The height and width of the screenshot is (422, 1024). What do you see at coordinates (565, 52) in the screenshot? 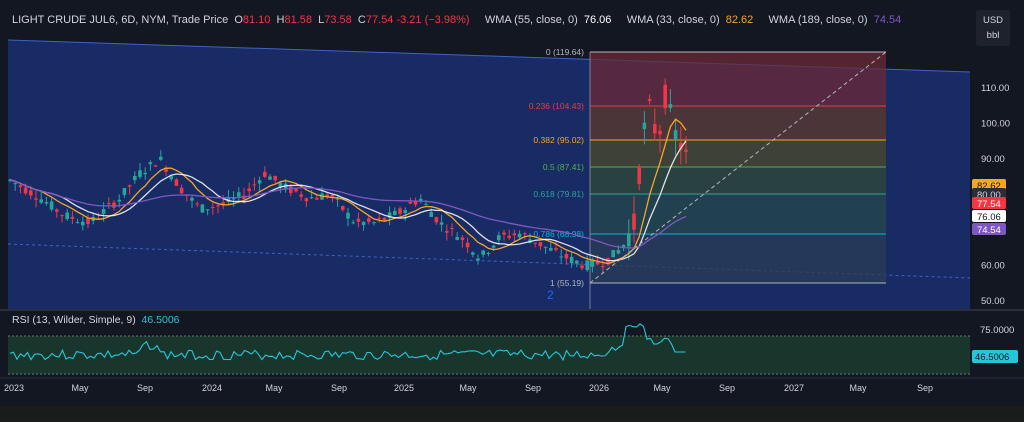
I see `fib-level-label: 0 (119.64)` at bounding box center [565, 52].